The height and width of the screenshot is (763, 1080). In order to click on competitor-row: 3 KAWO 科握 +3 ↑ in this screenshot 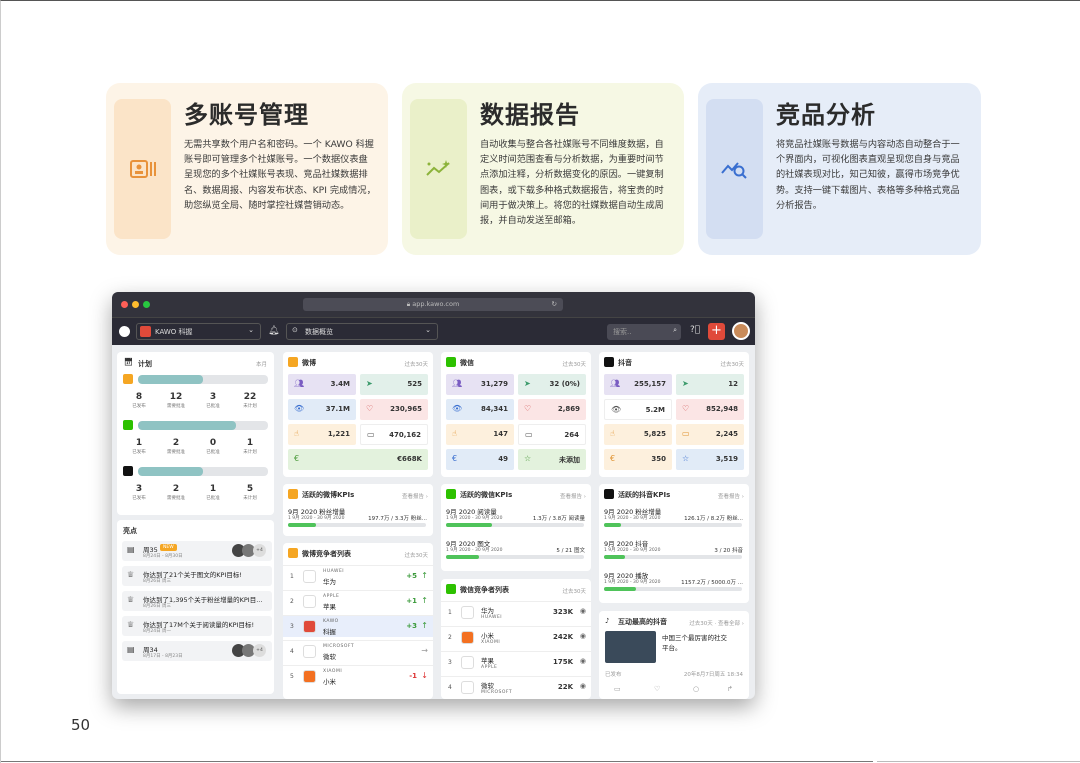, I will do `click(358, 626)`.